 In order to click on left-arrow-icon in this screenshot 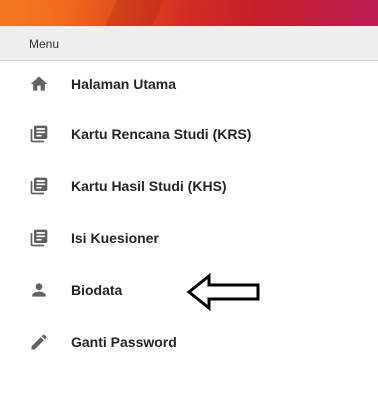, I will do `click(223, 292)`.